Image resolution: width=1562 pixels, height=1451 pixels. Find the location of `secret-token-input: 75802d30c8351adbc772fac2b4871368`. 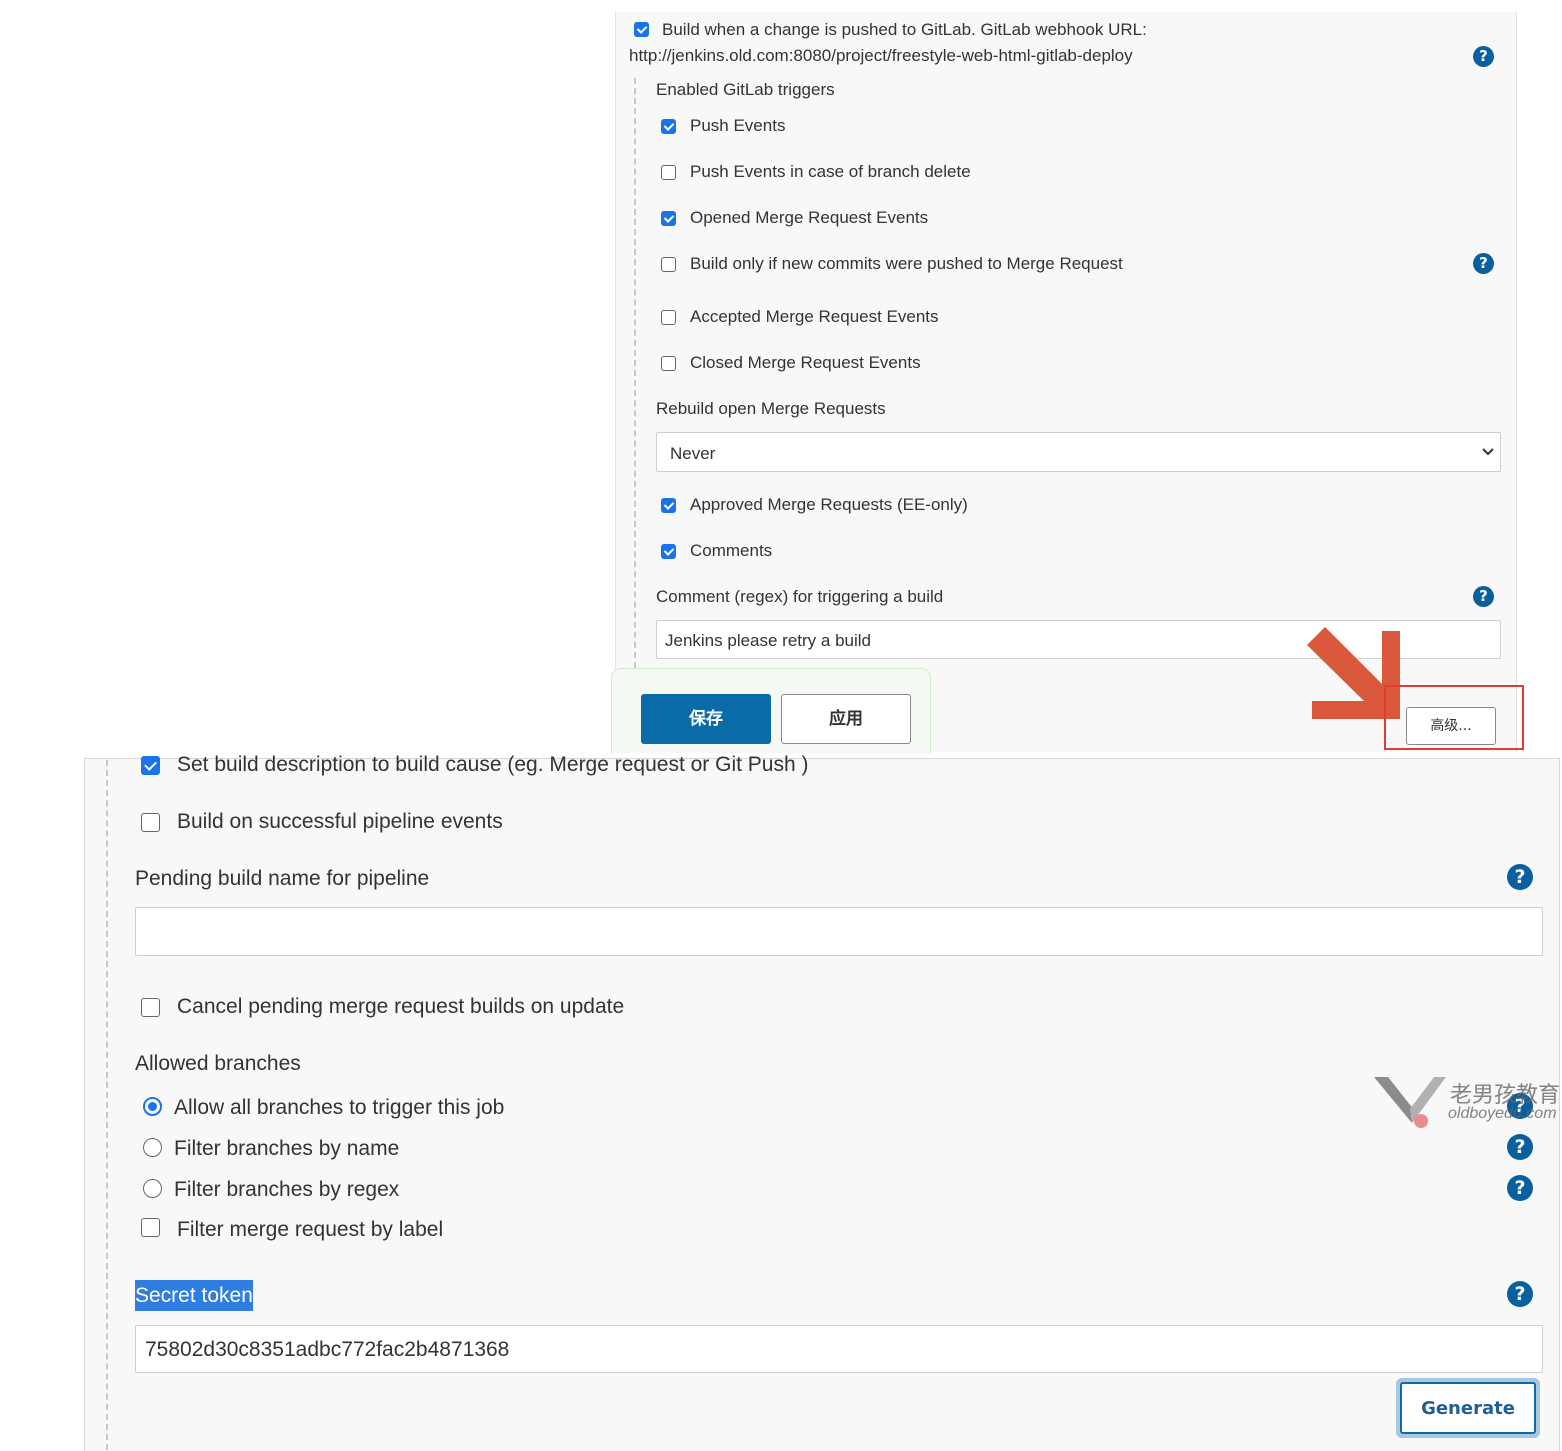

secret-token-input: 75802d30c8351adbc772fac2b4871368 is located at coordinates (839, 1349).